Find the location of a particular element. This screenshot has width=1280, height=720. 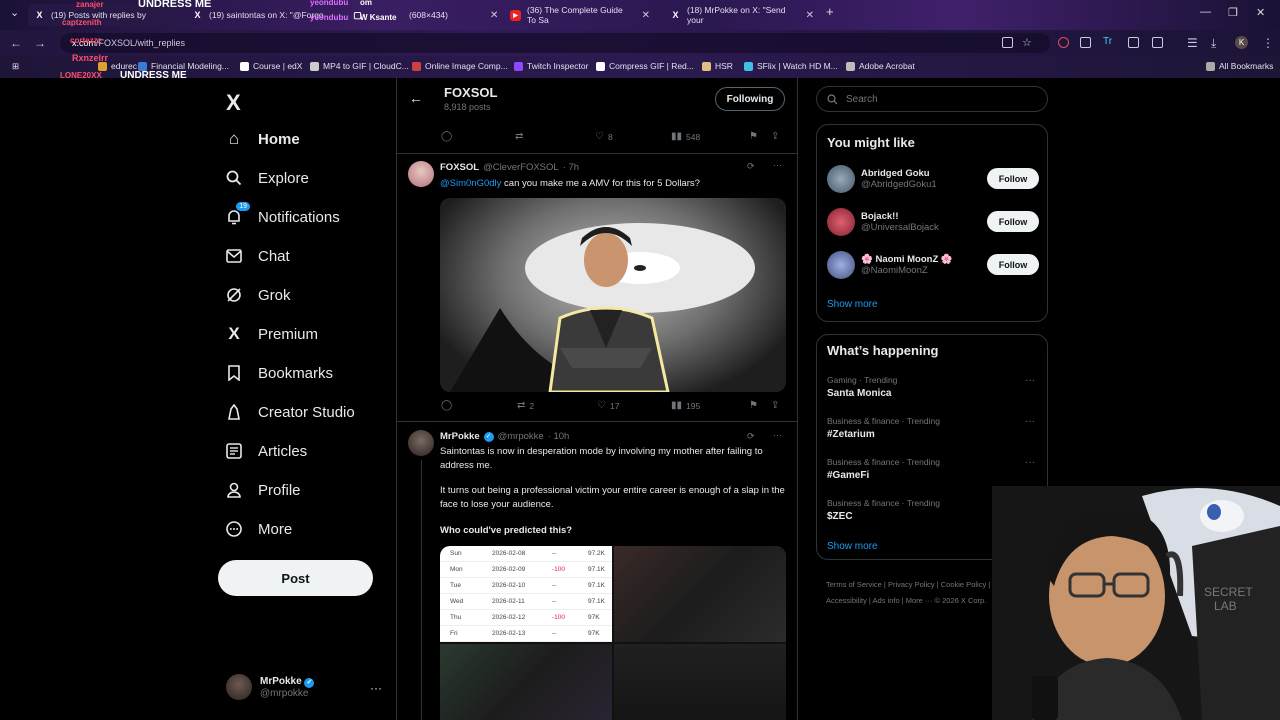

suggestion-item: 🌸 Naomi MoonZ 🌸 @NaomiMoonZ Follow is located at coordinates (933, 265).